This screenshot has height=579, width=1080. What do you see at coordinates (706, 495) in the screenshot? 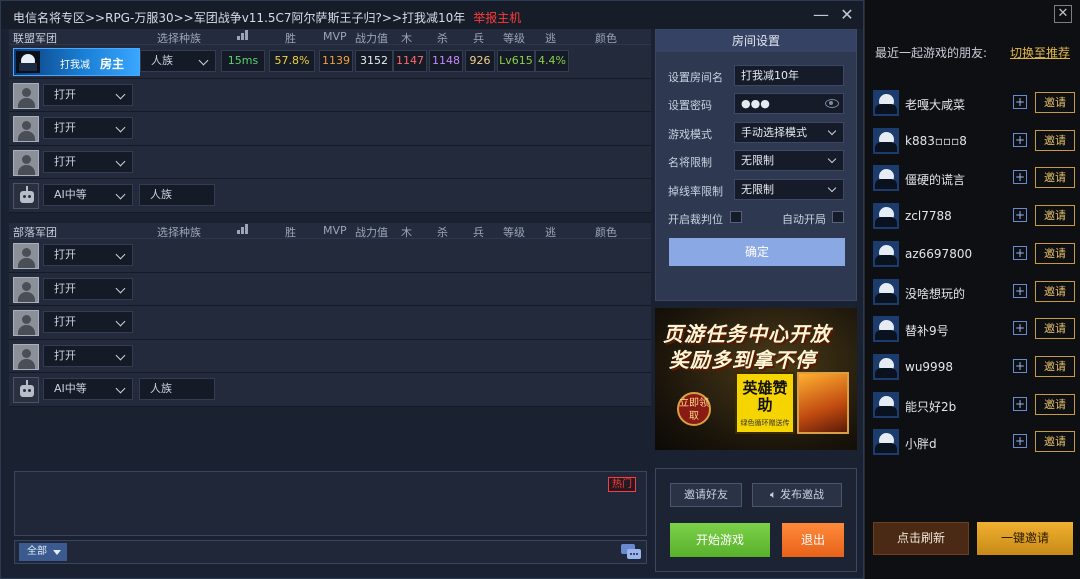
I see `invite-friend-button: 邀请好友` at bounding box center [706, 495].